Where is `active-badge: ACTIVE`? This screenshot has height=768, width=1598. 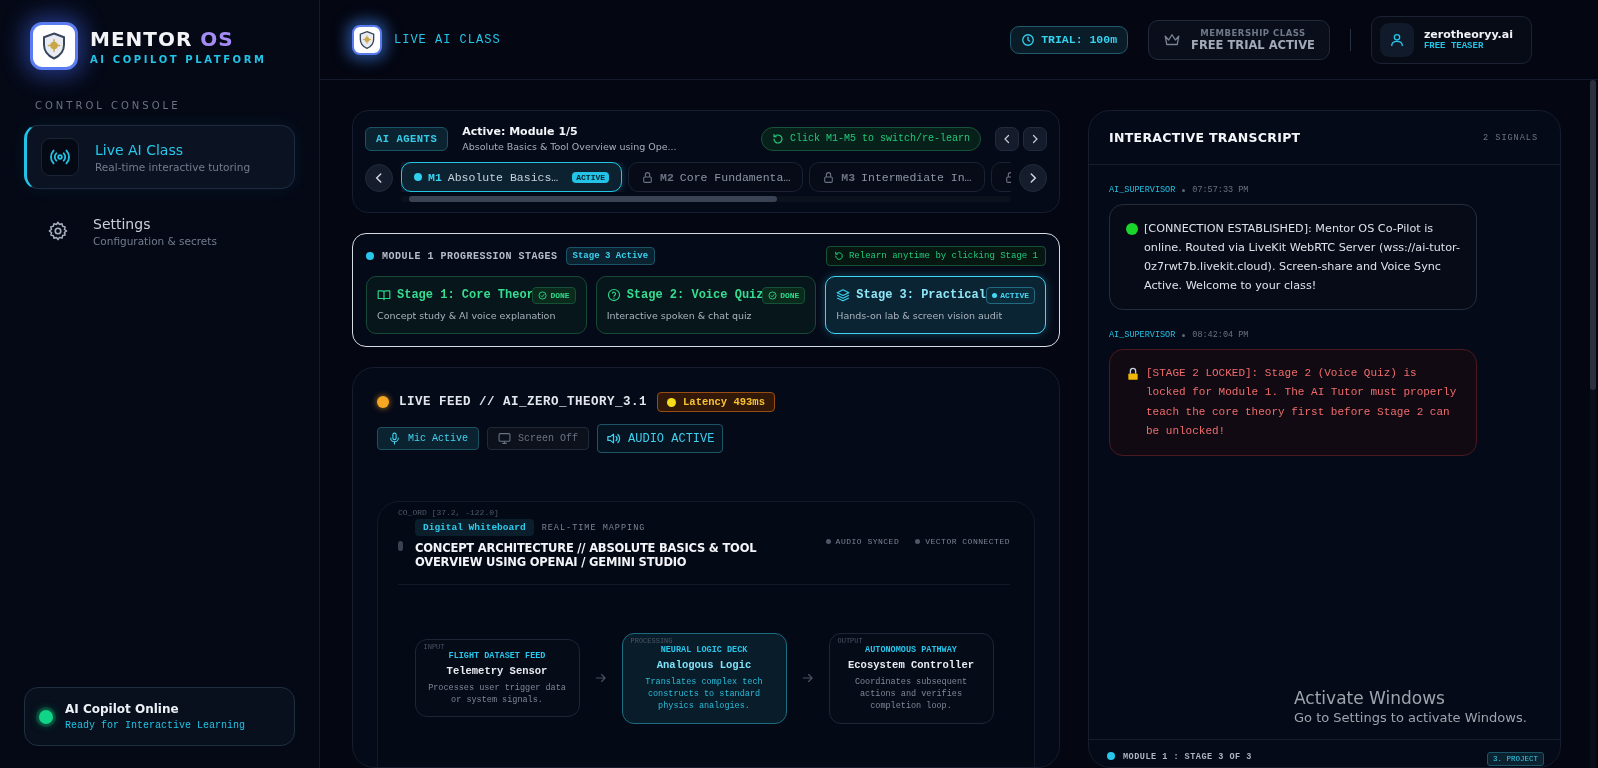
active-badge: ACTIVE is located at coordinates (591, 177).